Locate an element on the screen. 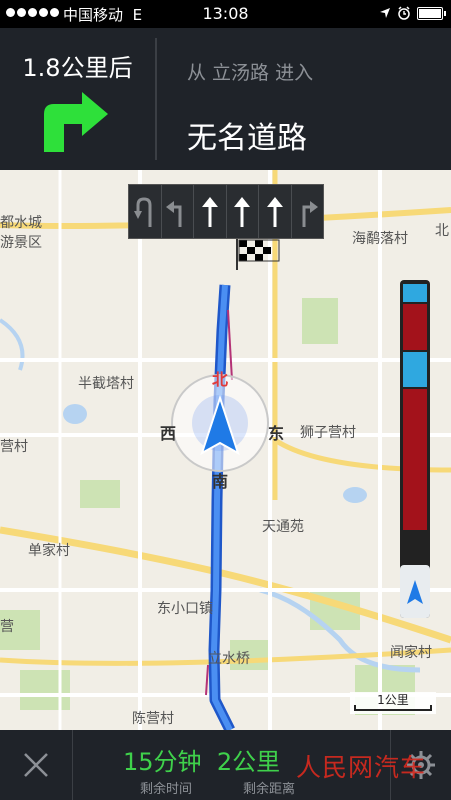  entry-road: 从 立汤路 进入 is located at coordinates (250, 73).